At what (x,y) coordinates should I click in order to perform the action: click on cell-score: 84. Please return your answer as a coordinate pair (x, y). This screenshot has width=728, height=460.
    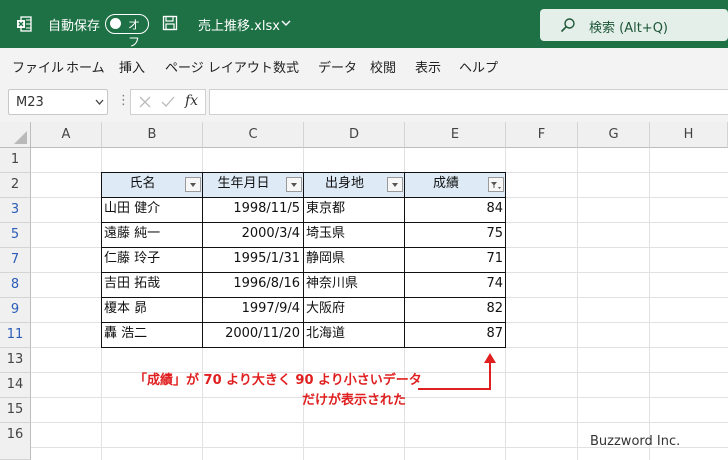
    Looking at the image, I should click on (455, 209).